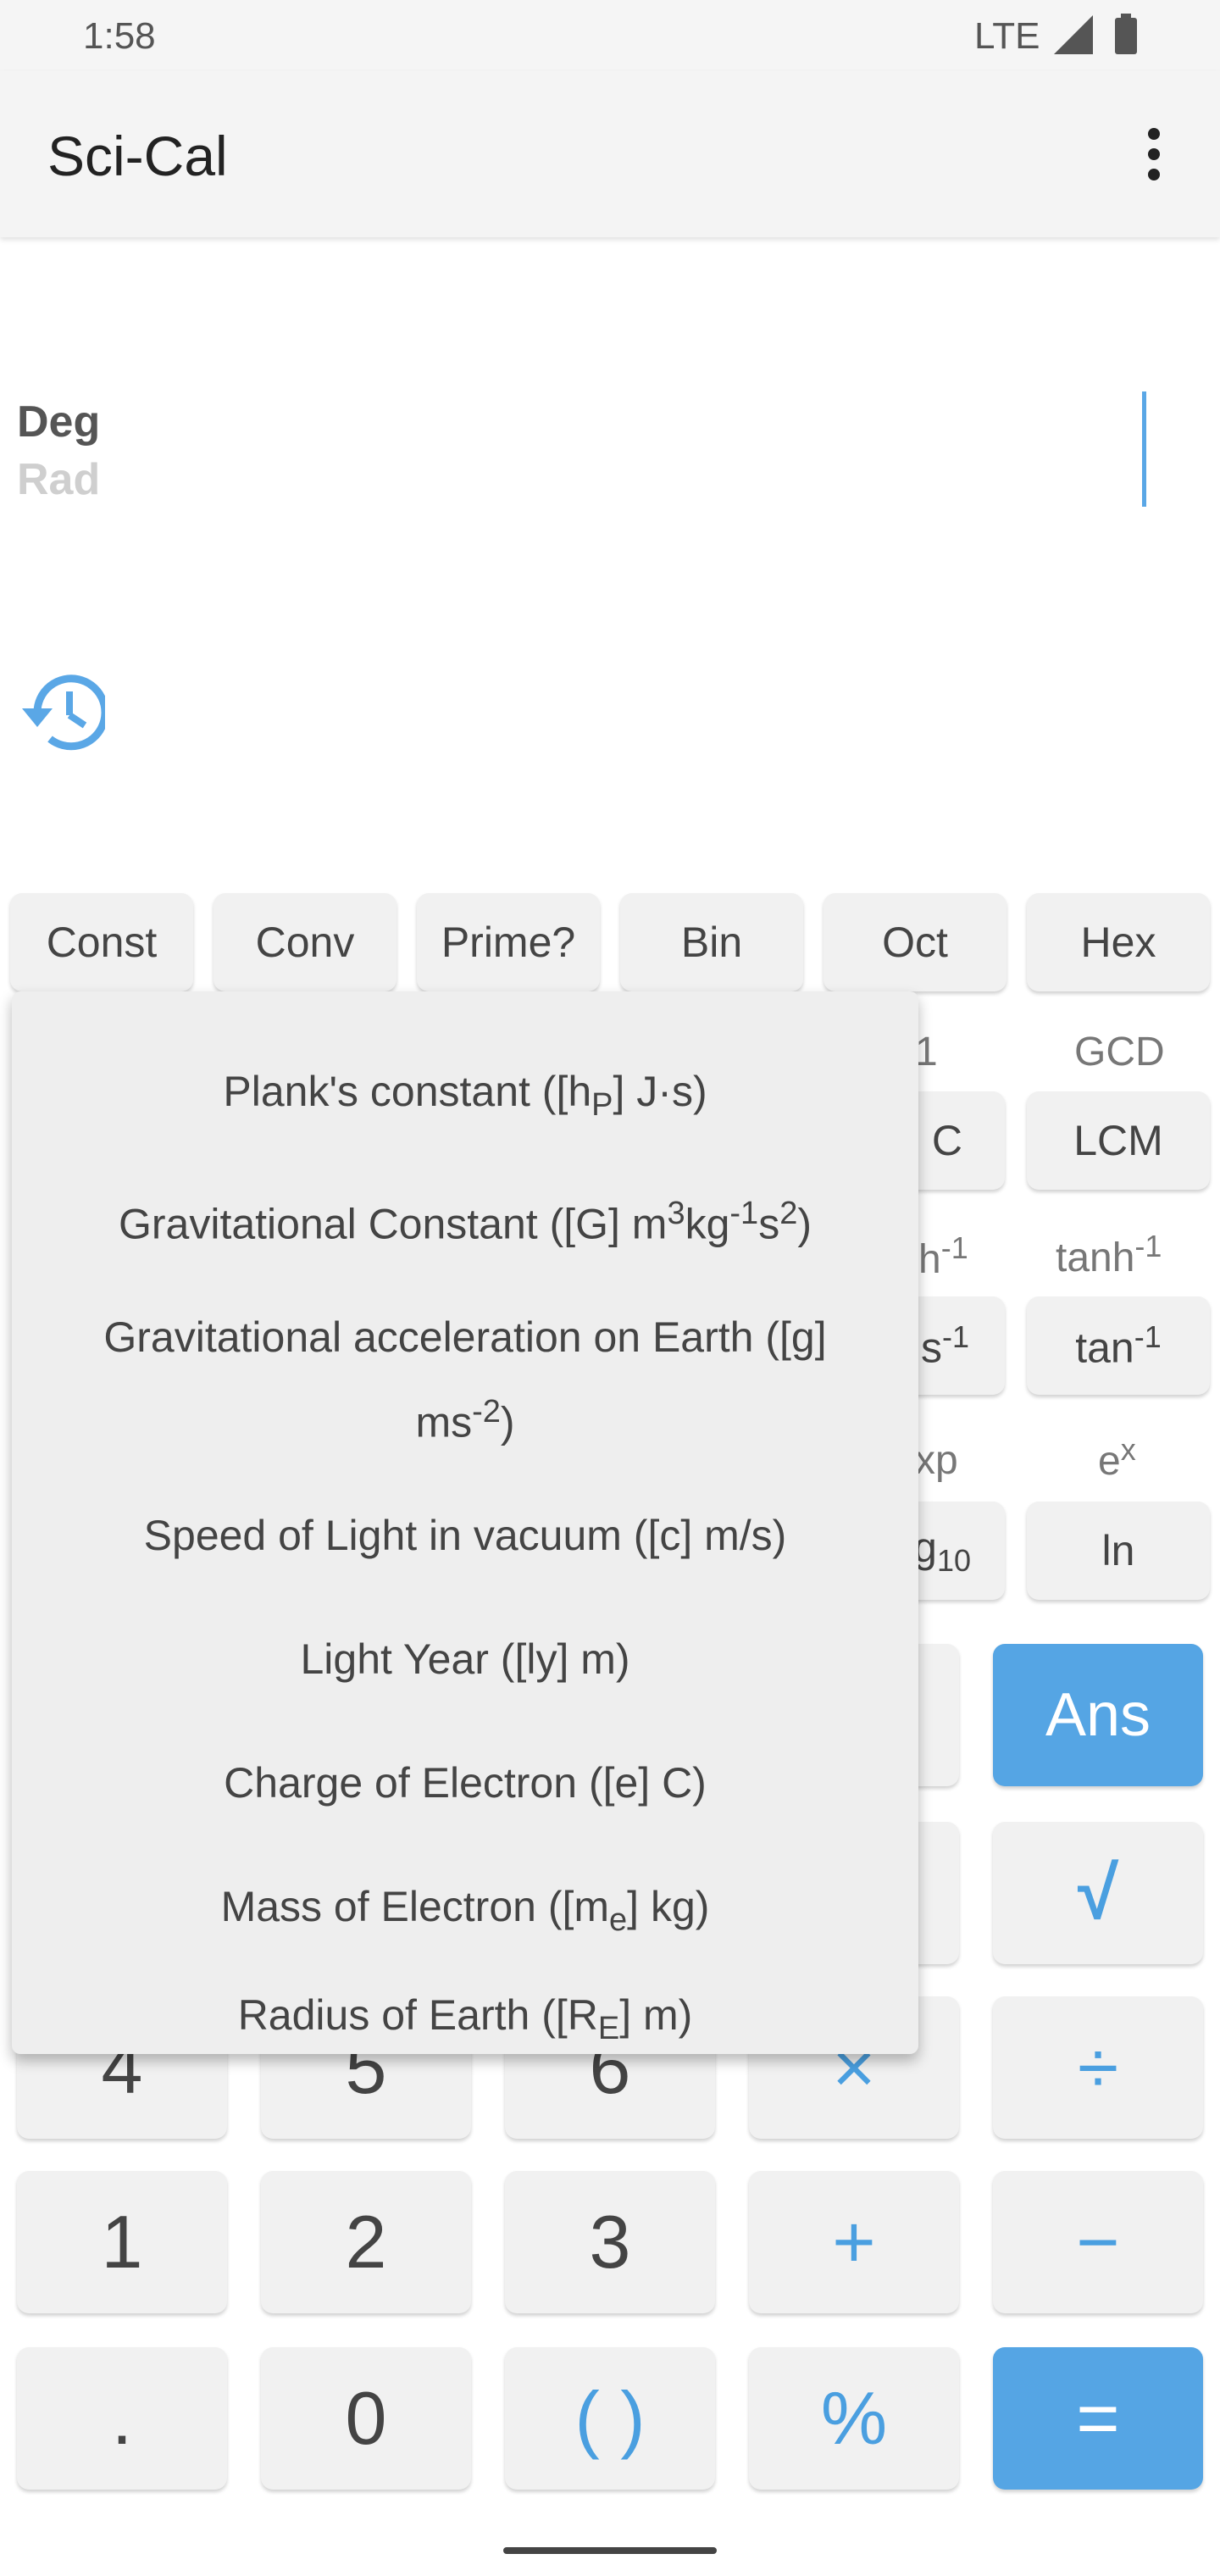  What do you see at coordinates (465, 1337) in the screenshot?
I see `grav-accel-line1: Gravitational acceleration on Earth ([g]` at bounding box center [465, 1337].